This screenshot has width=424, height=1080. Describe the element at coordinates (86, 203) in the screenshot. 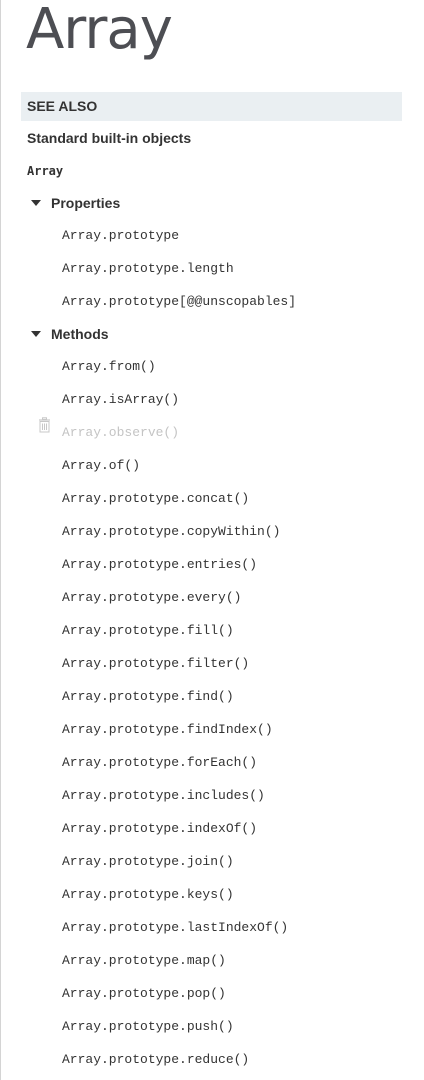

I see `properties-label: Properties` at that location.